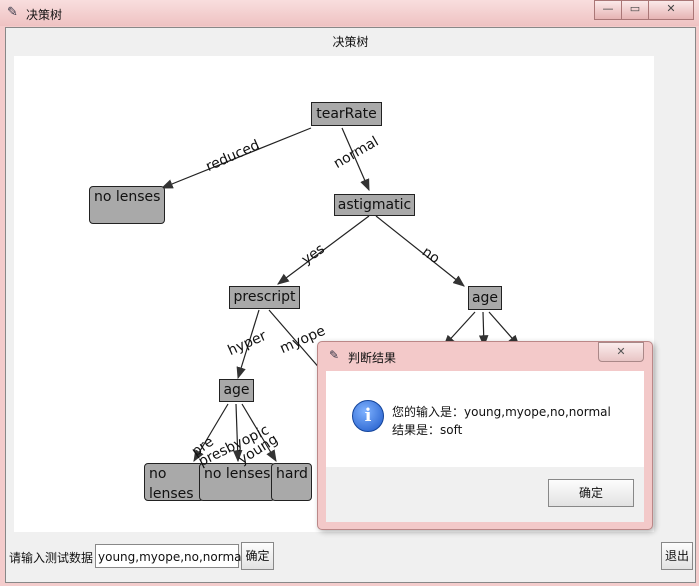 Image resolution: width=699 pixels, height=586 pixels. What do you see at coordinates (51, 558) in the screenshot?
I see `prompt-label: 请输入测试数据` at bounding box center [51, 558].